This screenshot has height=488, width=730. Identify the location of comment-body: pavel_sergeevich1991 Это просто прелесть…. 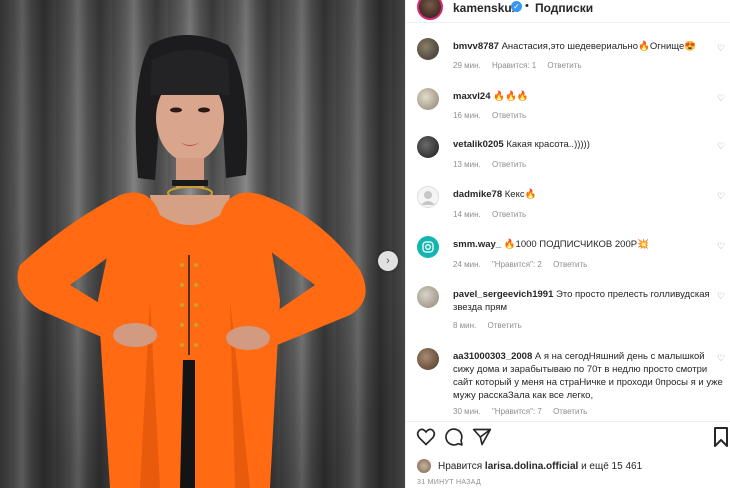
(590, 301).